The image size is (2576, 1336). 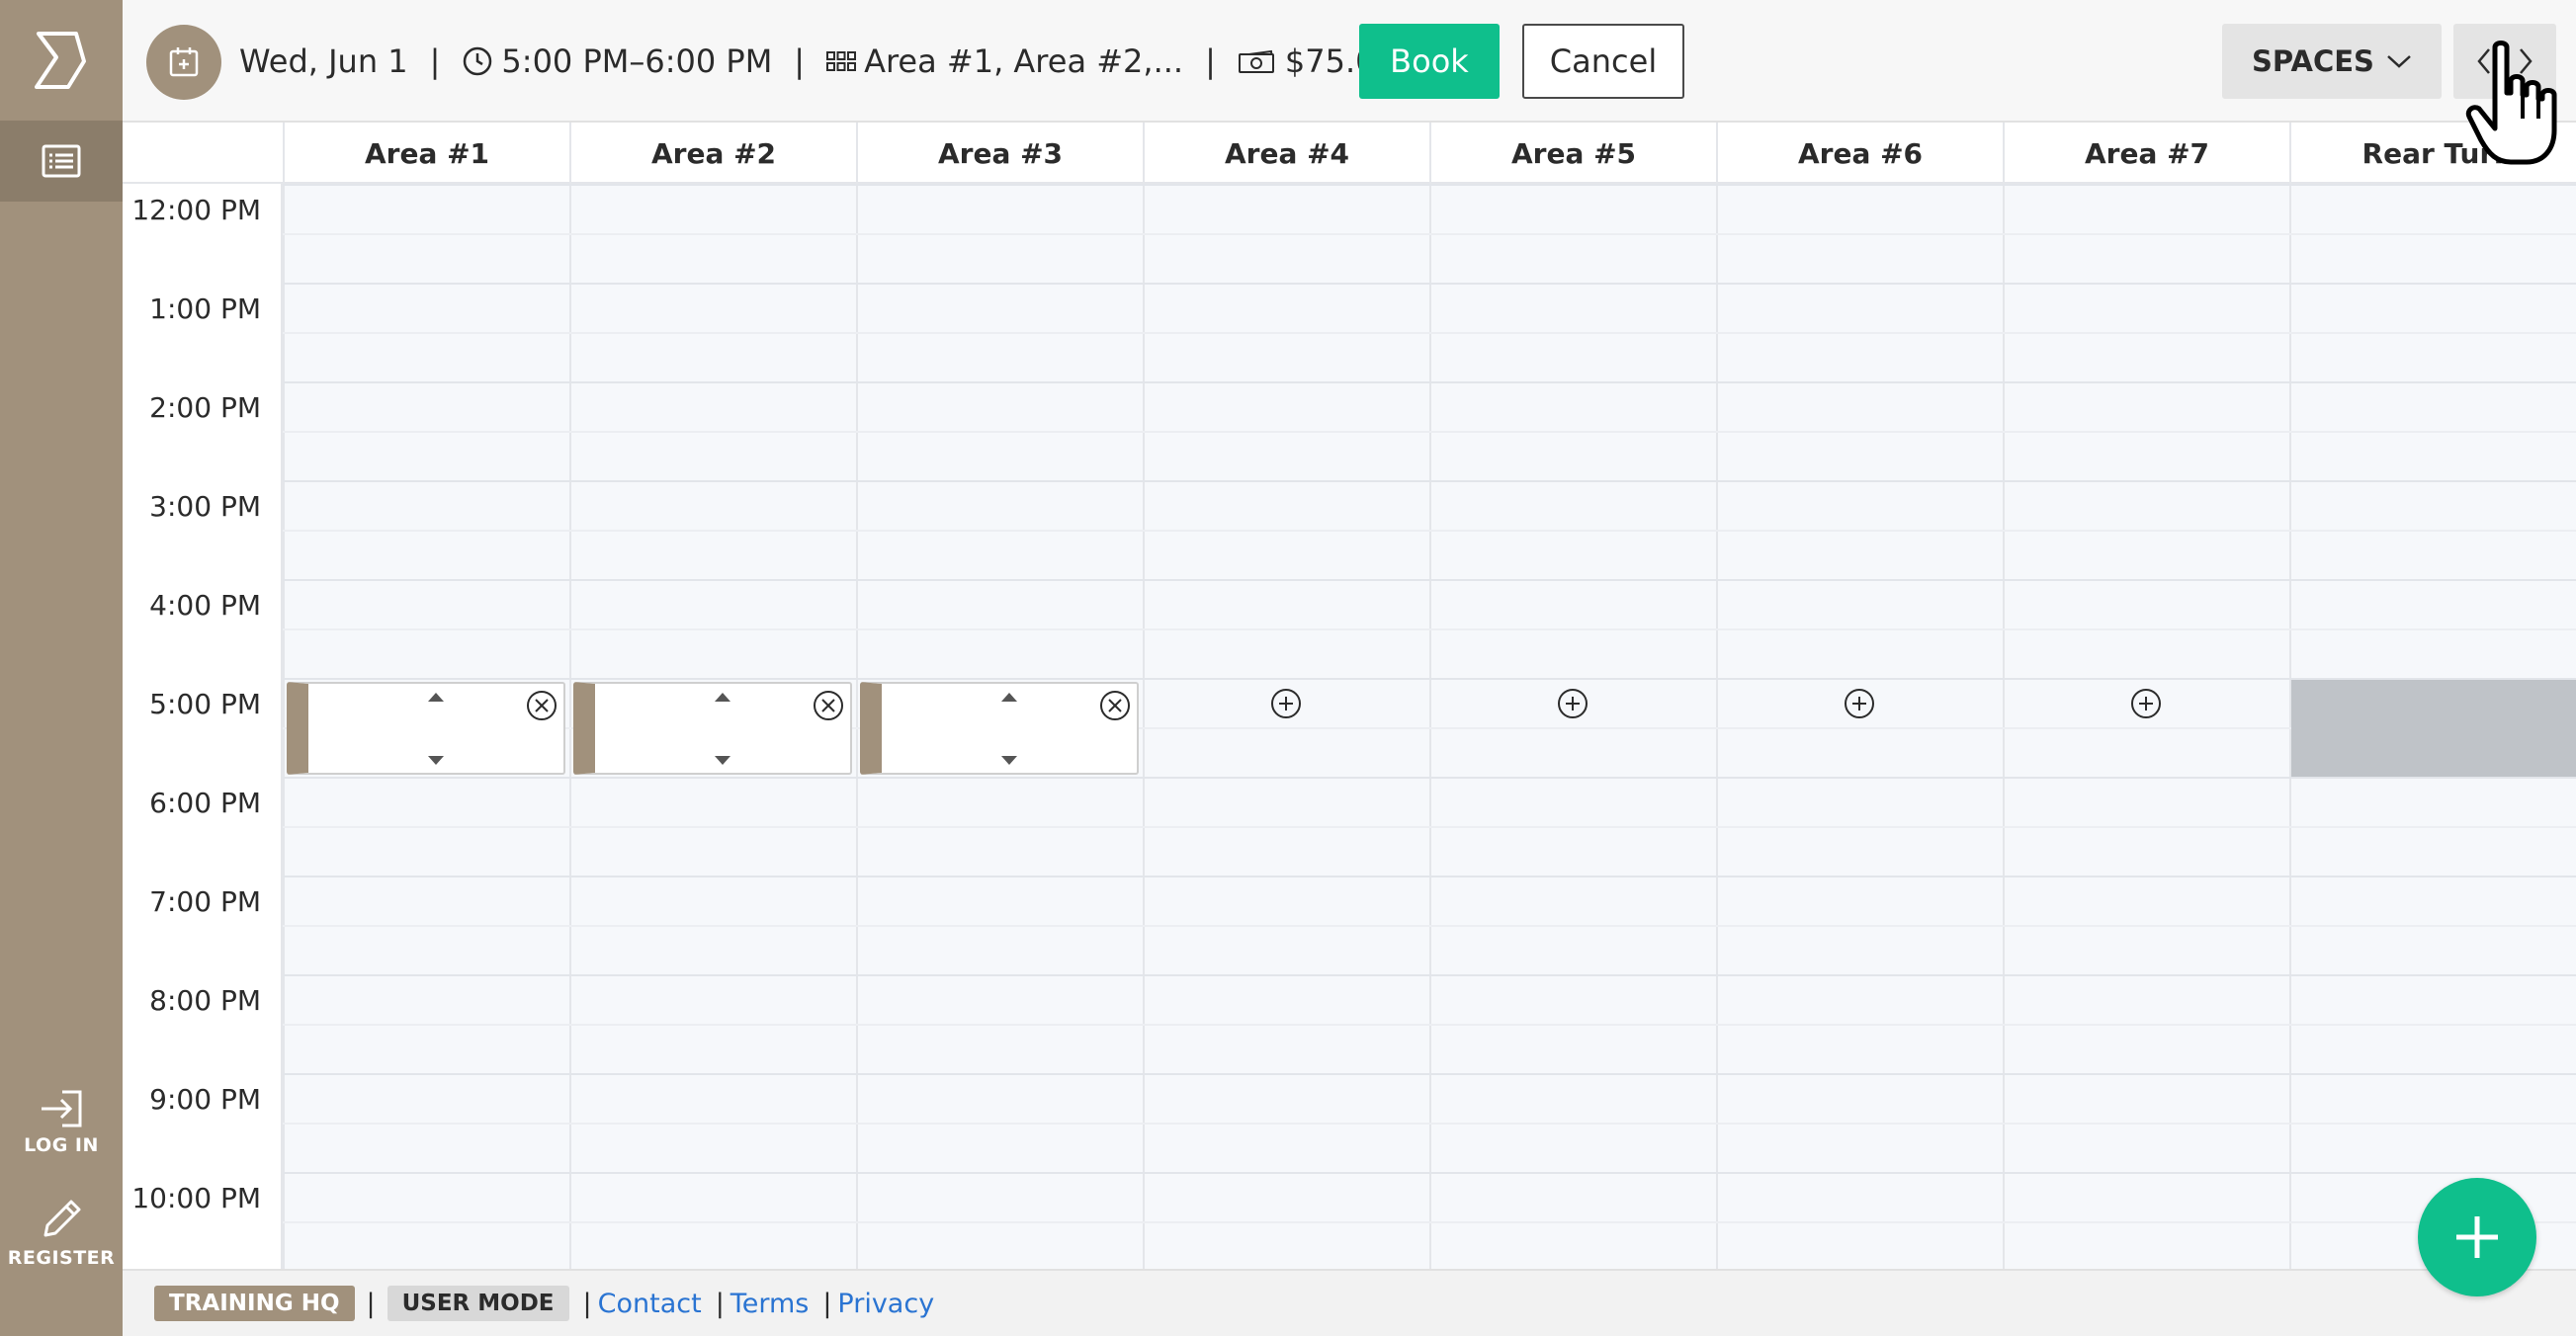 What do you see at coordinates (637, 61) in the screenshot?
I see `booking-time-range: 5:00 PM–6:00 PM` at bounding box center [637, 61].